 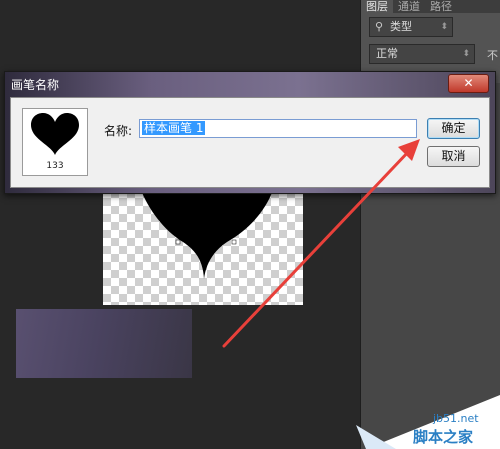 What do you see at coordinates (377, 6) in the screenshot?
I see `tab-layers: 图层` at bounding box center [377, 6].